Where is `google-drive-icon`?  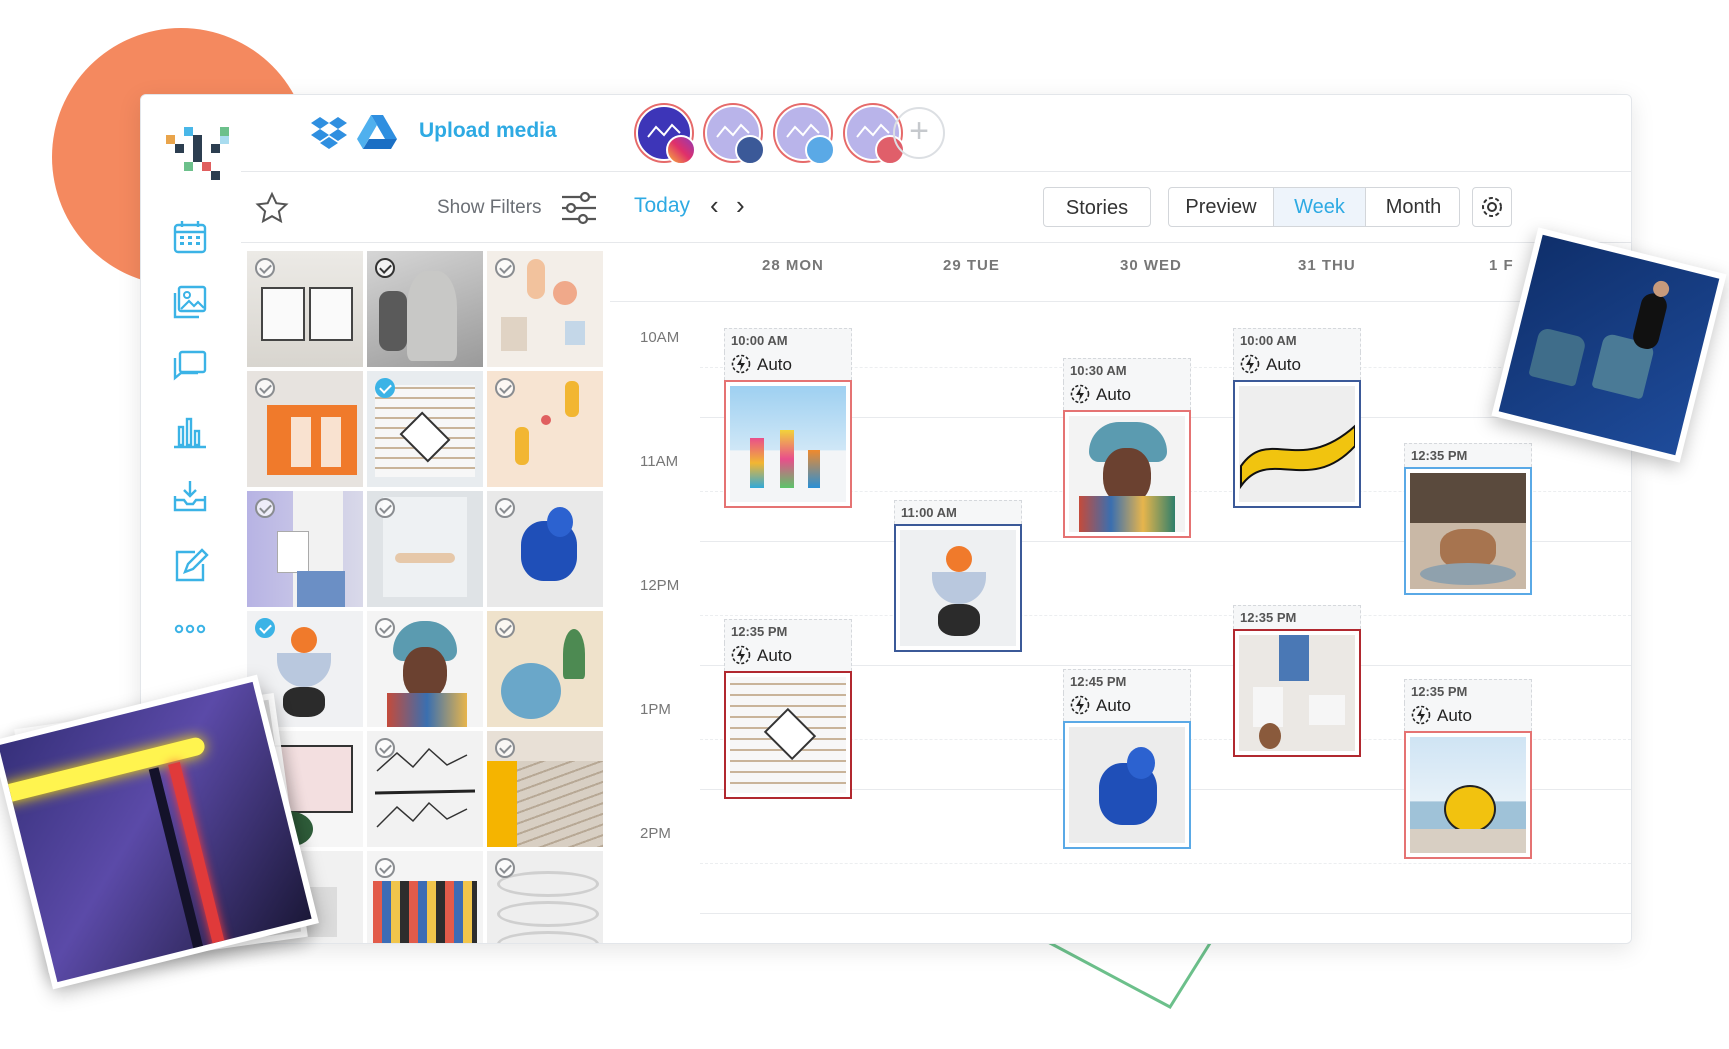 google-drive-icon is located at coordinates (377, 131).